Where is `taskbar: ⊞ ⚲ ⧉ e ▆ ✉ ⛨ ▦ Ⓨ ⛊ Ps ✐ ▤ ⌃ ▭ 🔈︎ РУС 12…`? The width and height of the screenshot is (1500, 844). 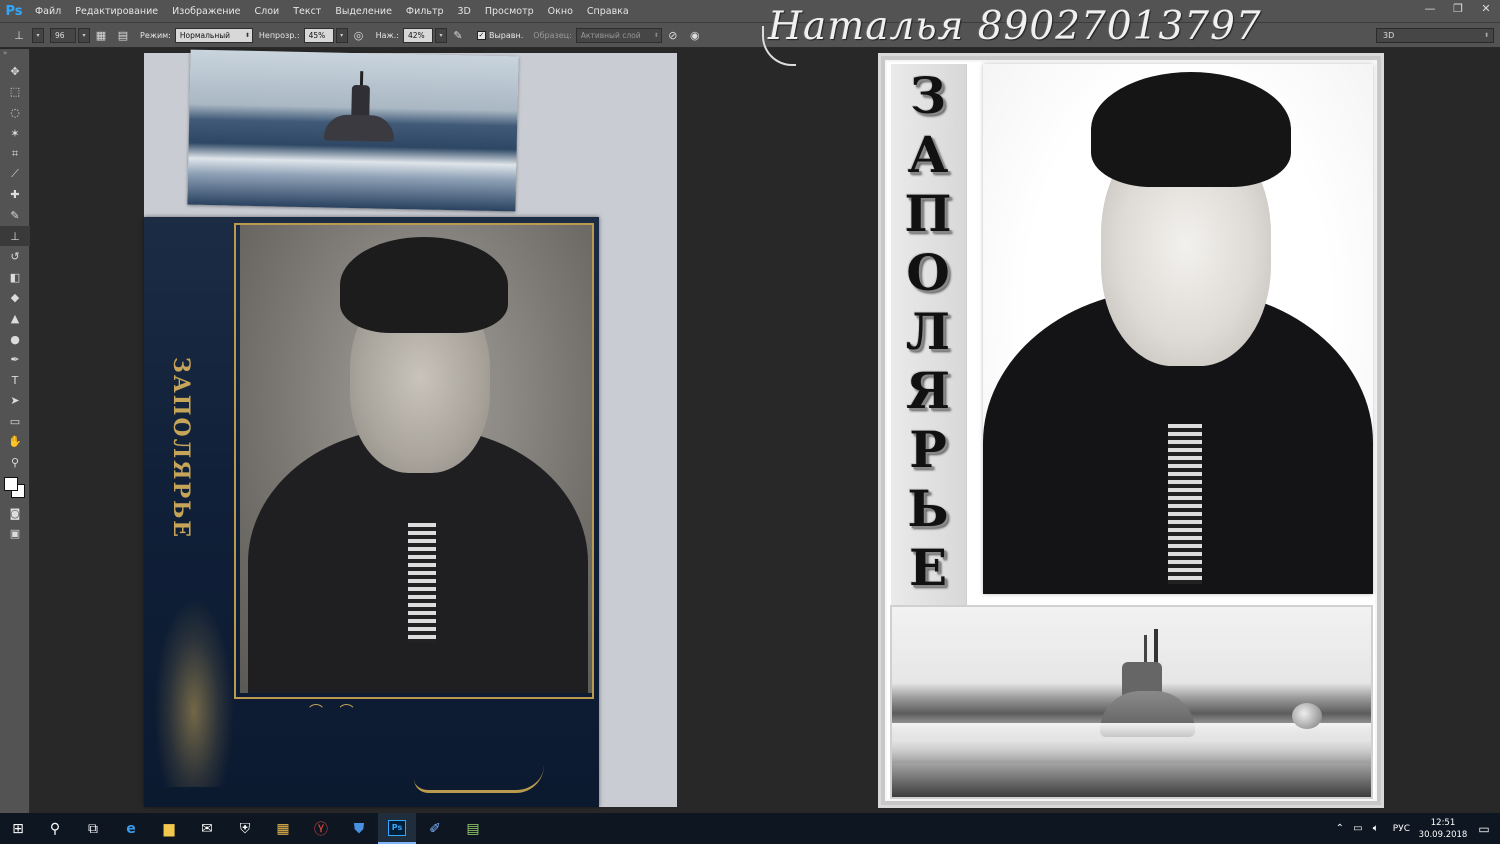
taskbar: ⊞ ⚲ ⧉ e ▆ ✉ ⛨ ▦ Ⓨ ⛊ Ps ✐ ▤ ⌃ ▭ 🔈︎ РУС 12… is located at coordinates (750, 828).